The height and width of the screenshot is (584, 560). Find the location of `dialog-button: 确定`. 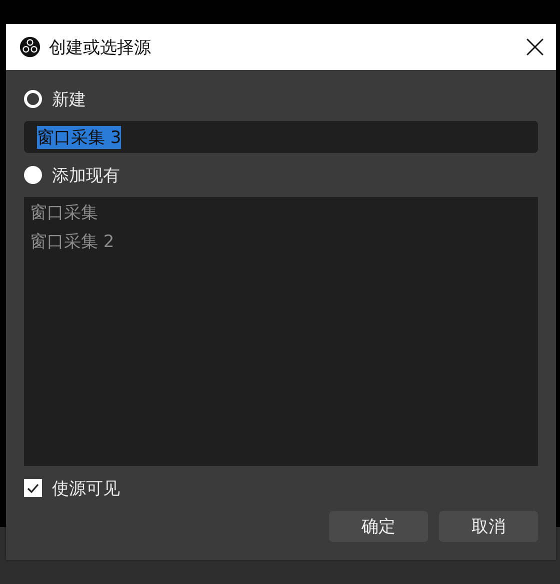

dialog-button: 确定 is located at coordinates (378, 526).